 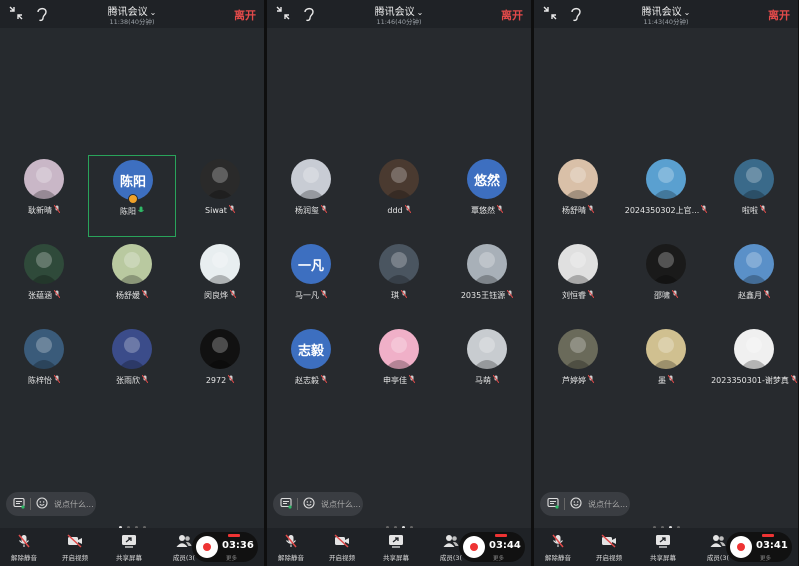 I want to click on participant-tile: 闵良烨, so click(x=220, y=281).